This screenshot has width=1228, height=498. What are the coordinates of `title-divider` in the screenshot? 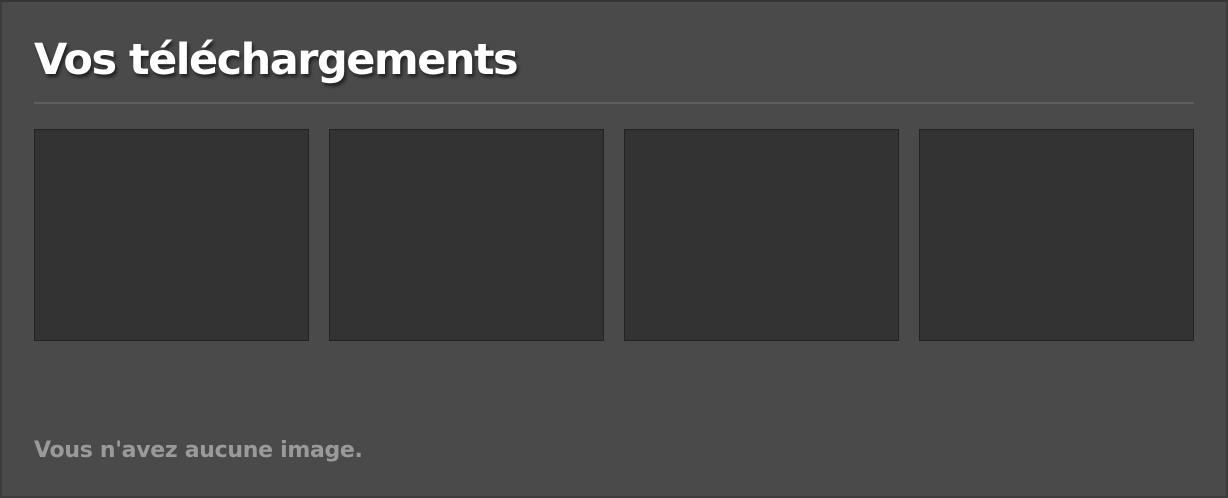 It's located at (614, 103).